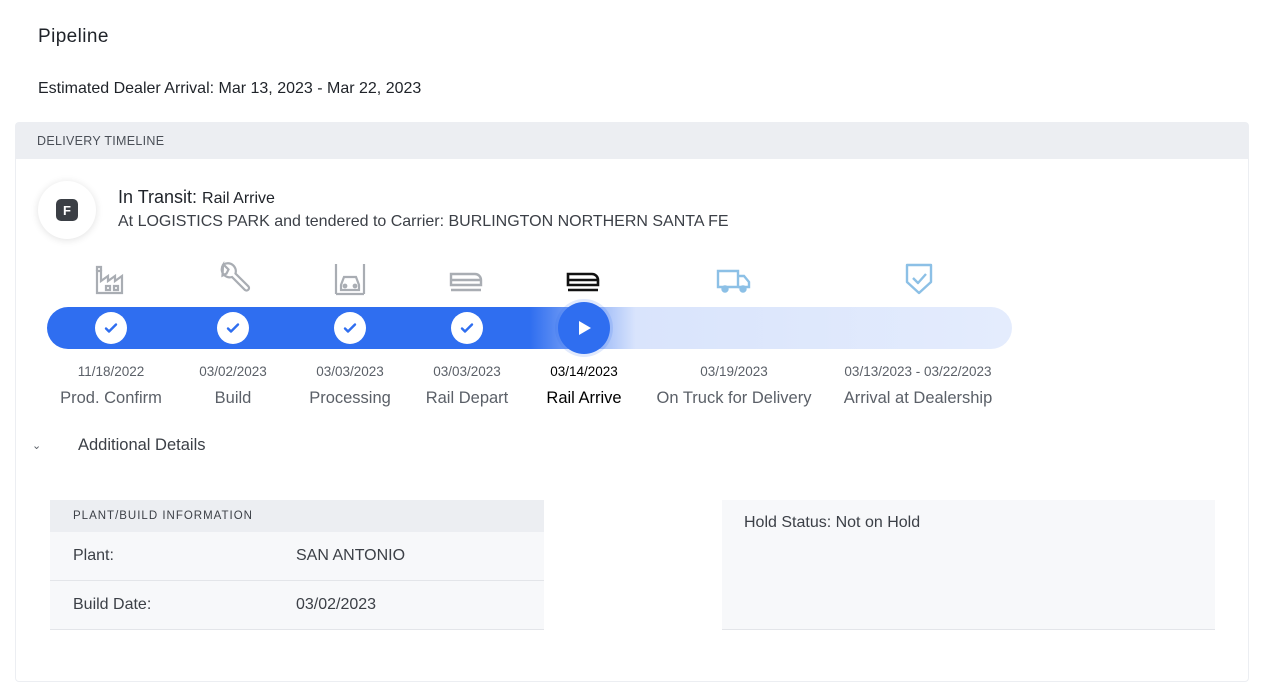  I want to click on additional-details-toggle: ⌄ Additional Details, so click(119, 445).